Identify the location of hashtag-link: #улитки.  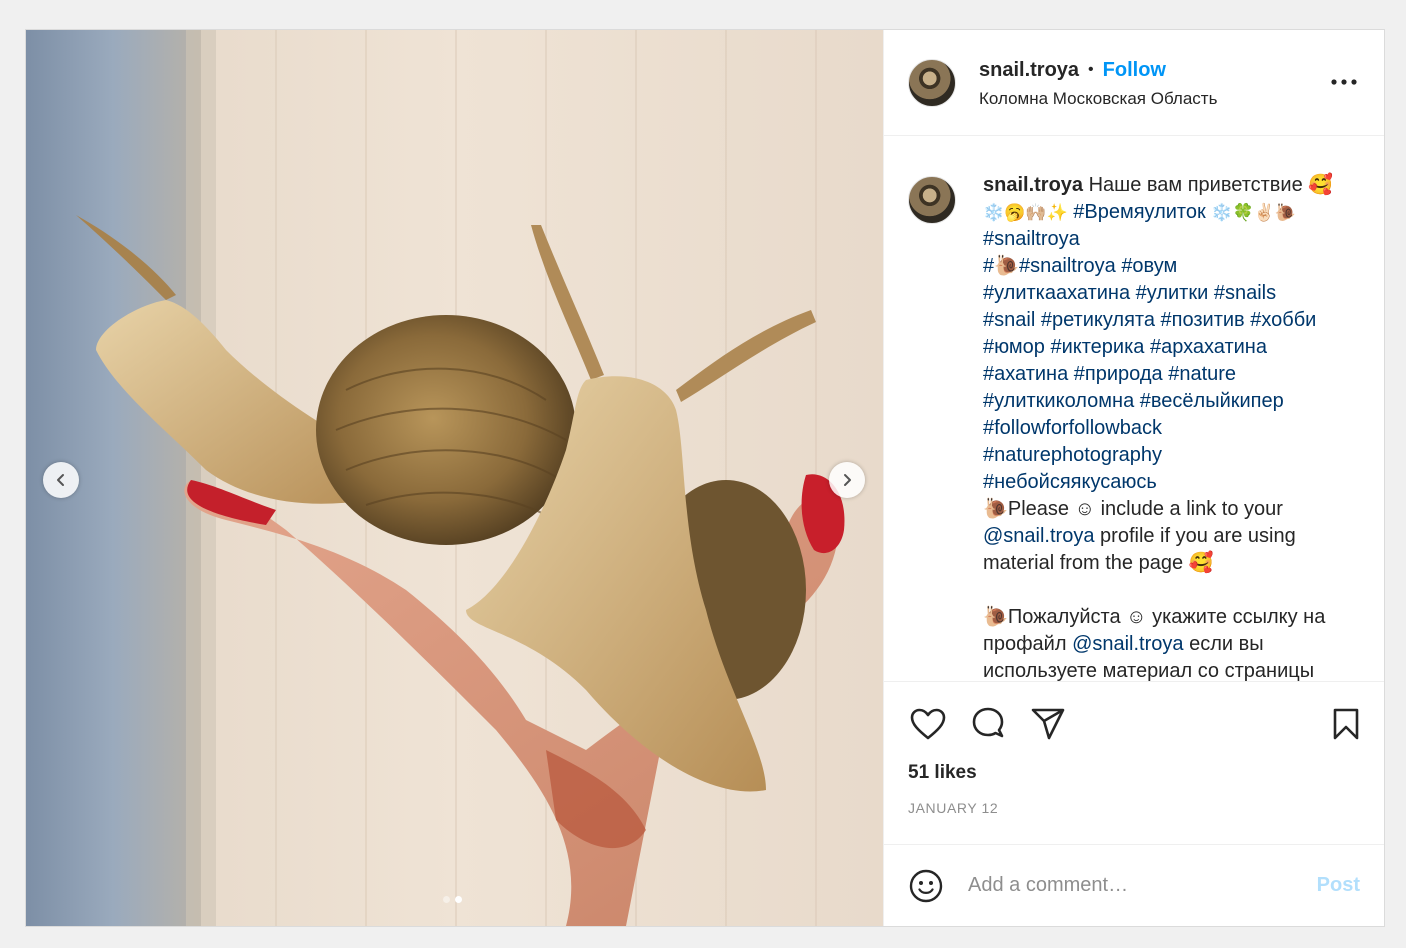
(1172, 293).